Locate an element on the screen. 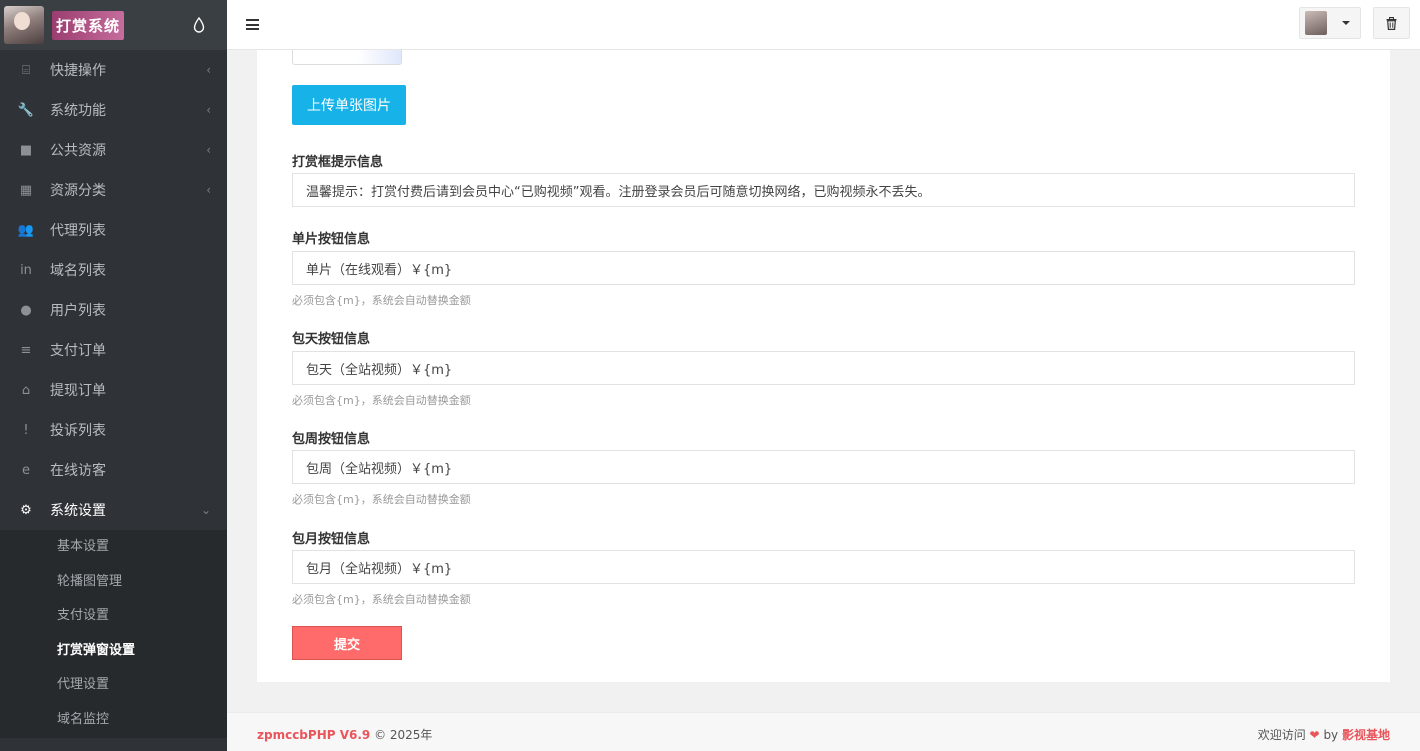  user-menu-button is located at coordinates (1330, 23).